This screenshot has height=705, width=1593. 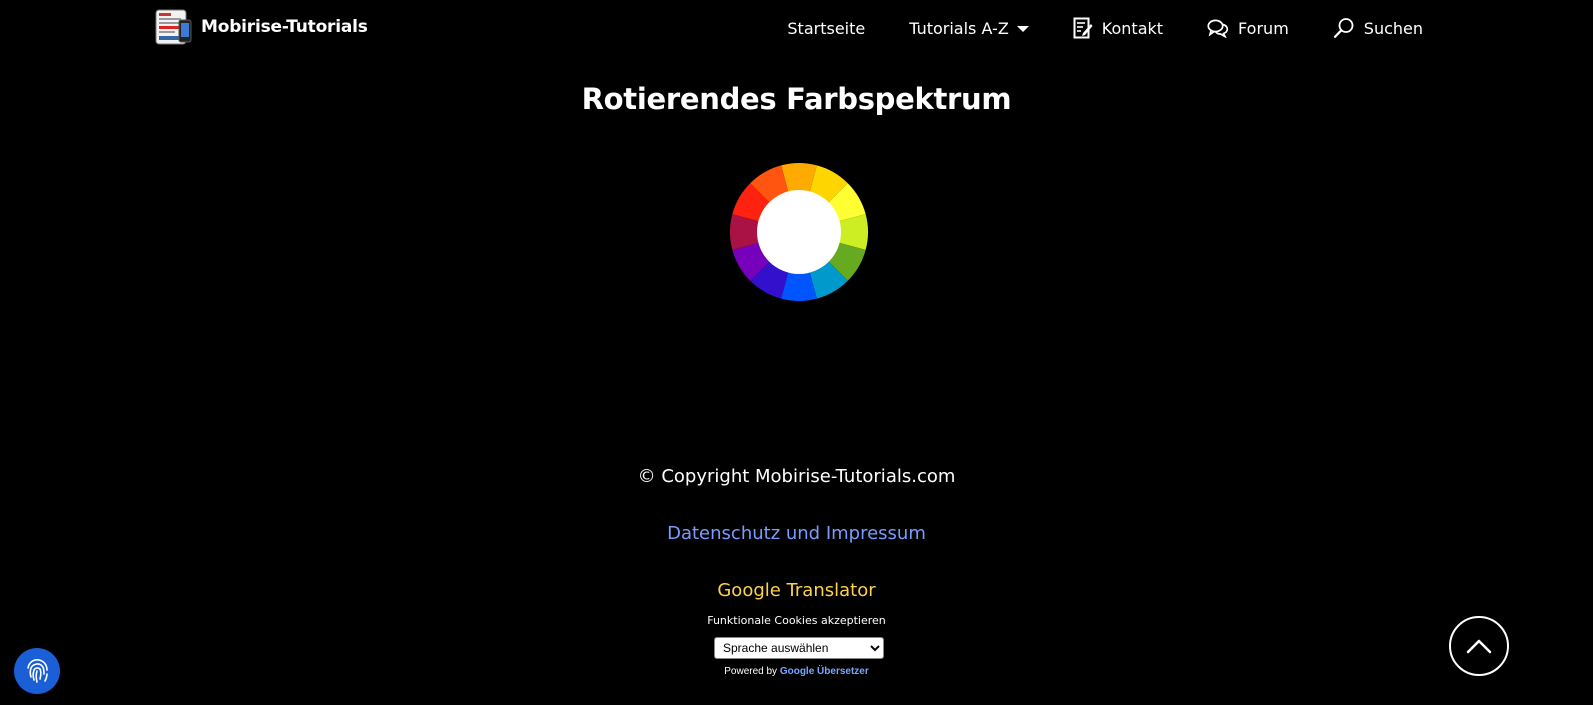 I want to click on color-spectrum-wheel, so click(x=799, y=232).